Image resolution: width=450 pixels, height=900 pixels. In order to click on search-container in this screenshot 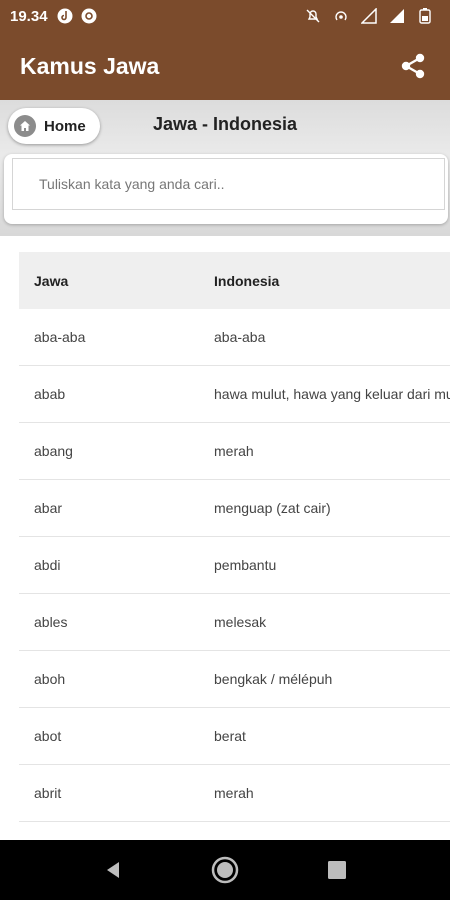, I will do `click(226, 189)`.